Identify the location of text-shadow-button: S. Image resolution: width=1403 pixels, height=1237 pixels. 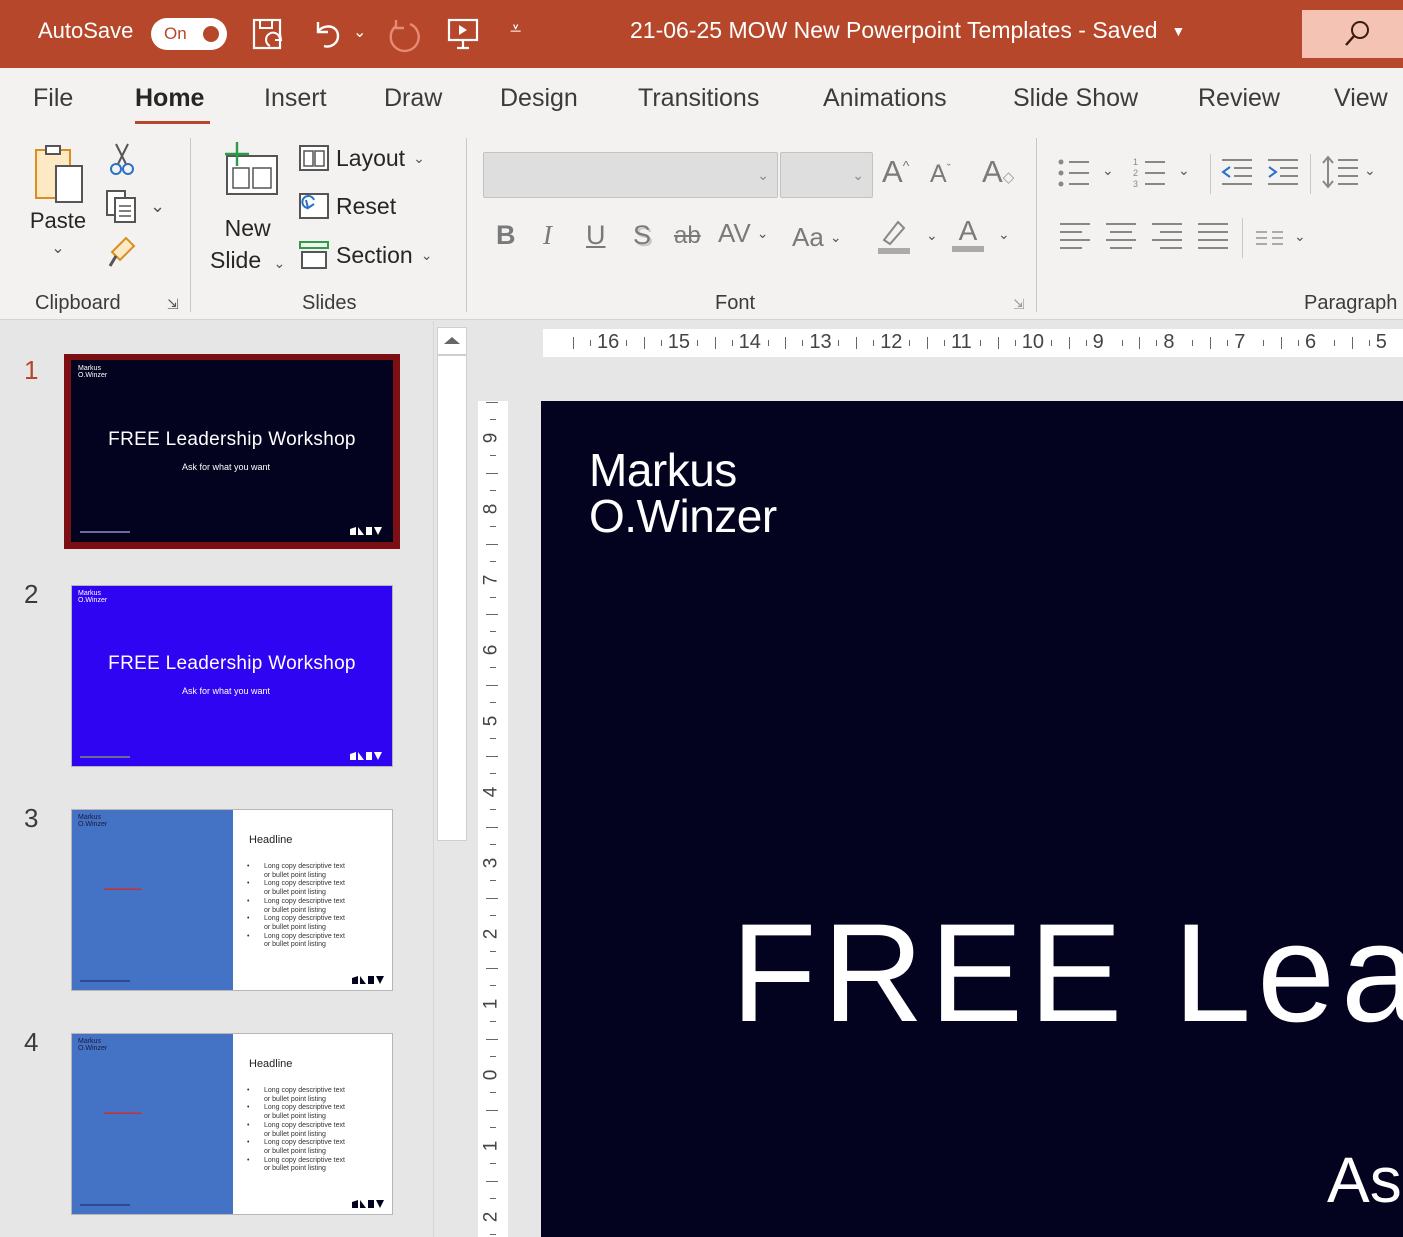
(642, 235).